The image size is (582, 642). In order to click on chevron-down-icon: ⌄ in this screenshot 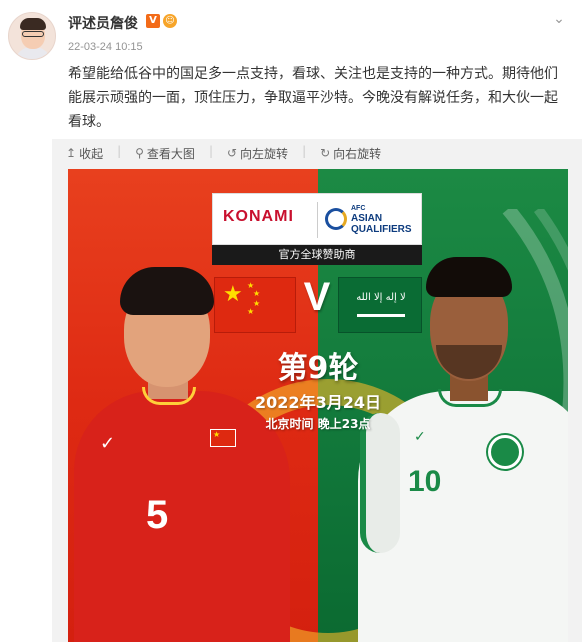, I will do `click(559, 19)`.